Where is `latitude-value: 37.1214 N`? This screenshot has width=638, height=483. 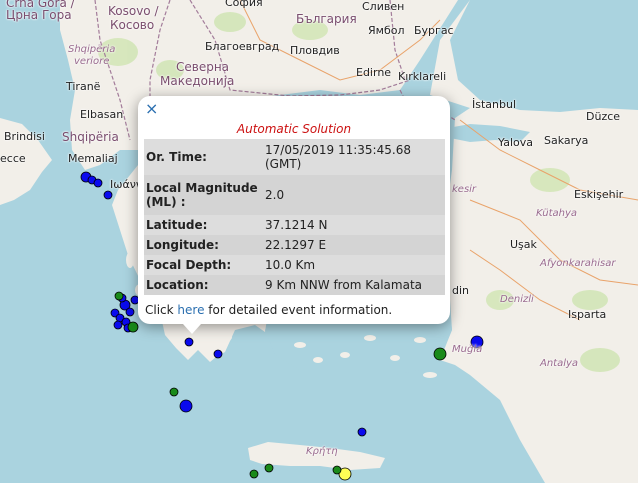
latitude-value: 37.1214 N is located at coordinates (354, 225).